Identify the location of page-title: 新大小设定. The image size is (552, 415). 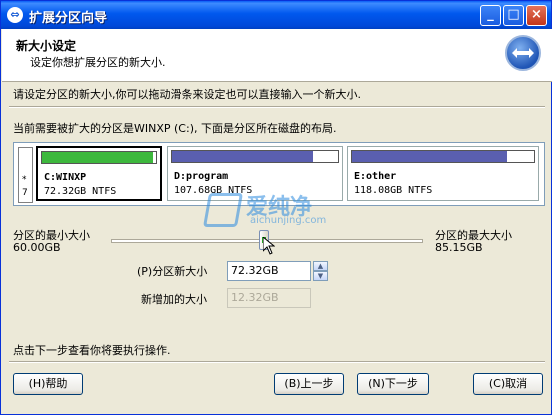
(46, 46).